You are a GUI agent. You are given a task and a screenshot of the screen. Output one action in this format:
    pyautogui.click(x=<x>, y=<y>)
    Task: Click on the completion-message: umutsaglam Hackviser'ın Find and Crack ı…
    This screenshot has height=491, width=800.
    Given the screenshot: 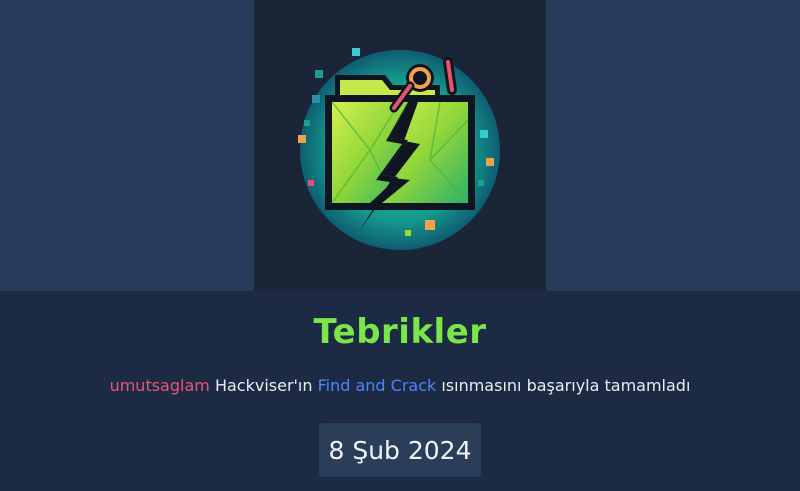 What is the action you would take?
    pyautogui.click(x=400, y=385)
    